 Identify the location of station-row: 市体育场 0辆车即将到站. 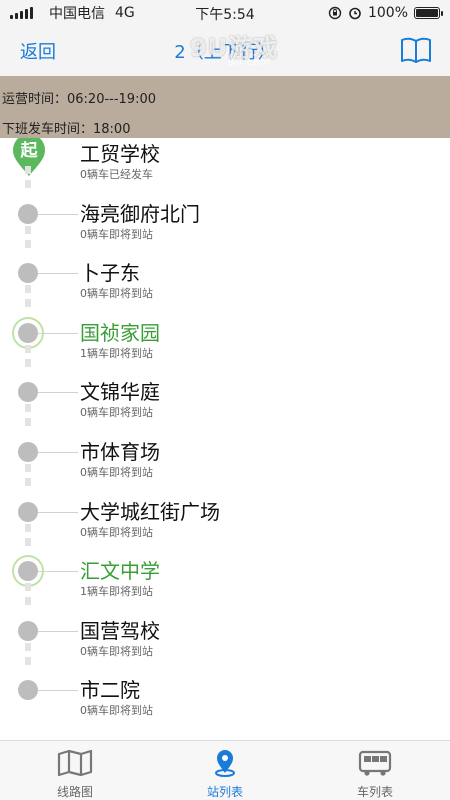
(225, 464).